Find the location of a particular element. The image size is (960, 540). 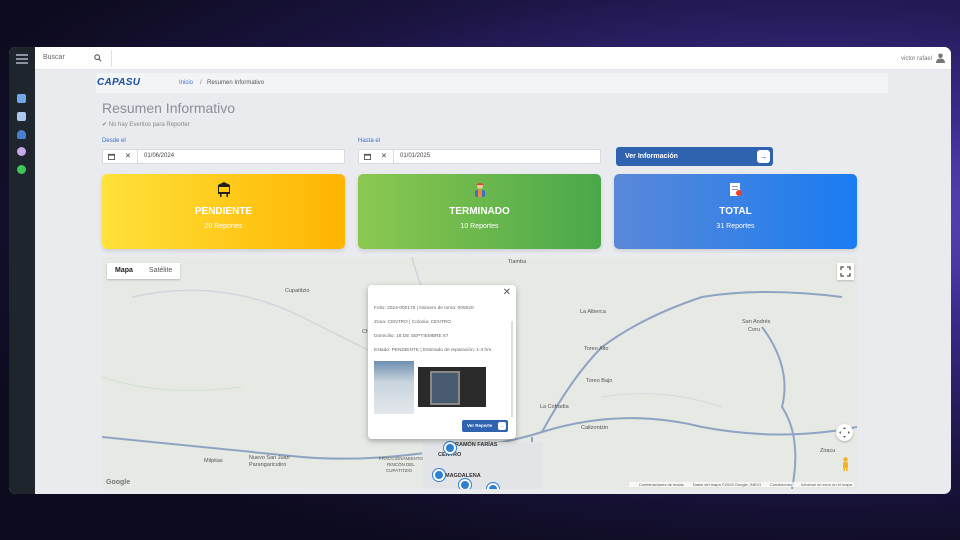

page-title: Resumen Informativo is located at coordinates (169, 108).